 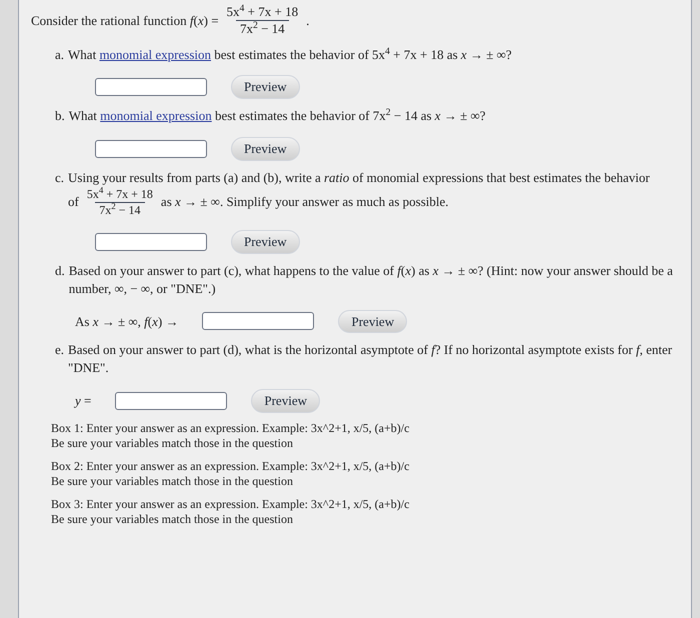 What do you see at coordinates (73, 202) in the screenshot?
I see `question-text: of` at bounding box center [73, 202].